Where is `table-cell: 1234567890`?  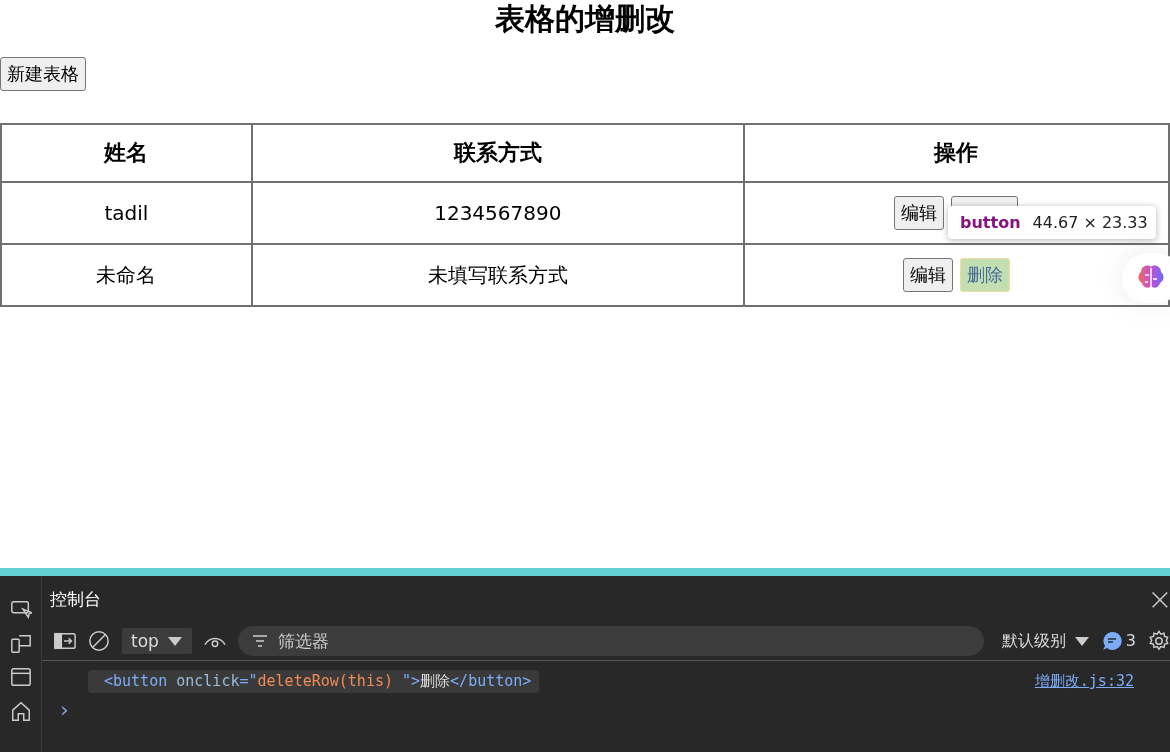 table-cell: 1234567890 is located at coordinates (497, 213).